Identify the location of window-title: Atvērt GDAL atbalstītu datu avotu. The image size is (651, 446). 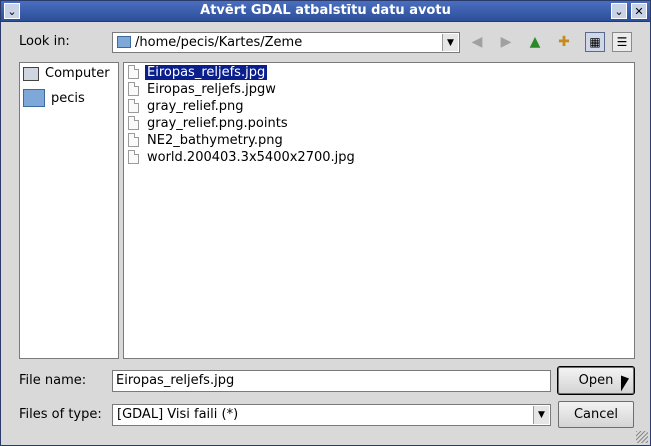
(325, 10).